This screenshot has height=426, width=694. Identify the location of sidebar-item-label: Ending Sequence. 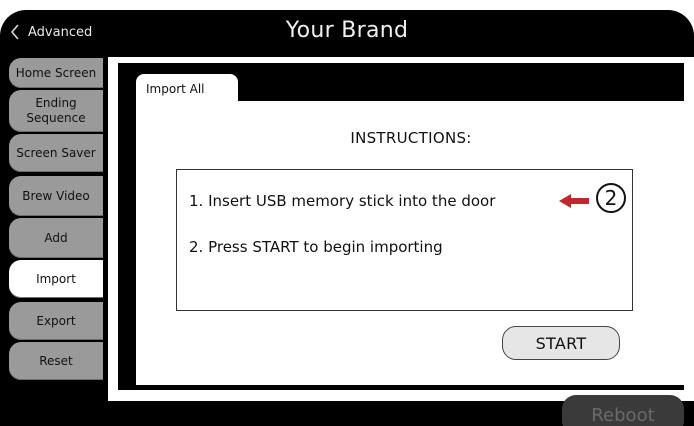
(56, 110).